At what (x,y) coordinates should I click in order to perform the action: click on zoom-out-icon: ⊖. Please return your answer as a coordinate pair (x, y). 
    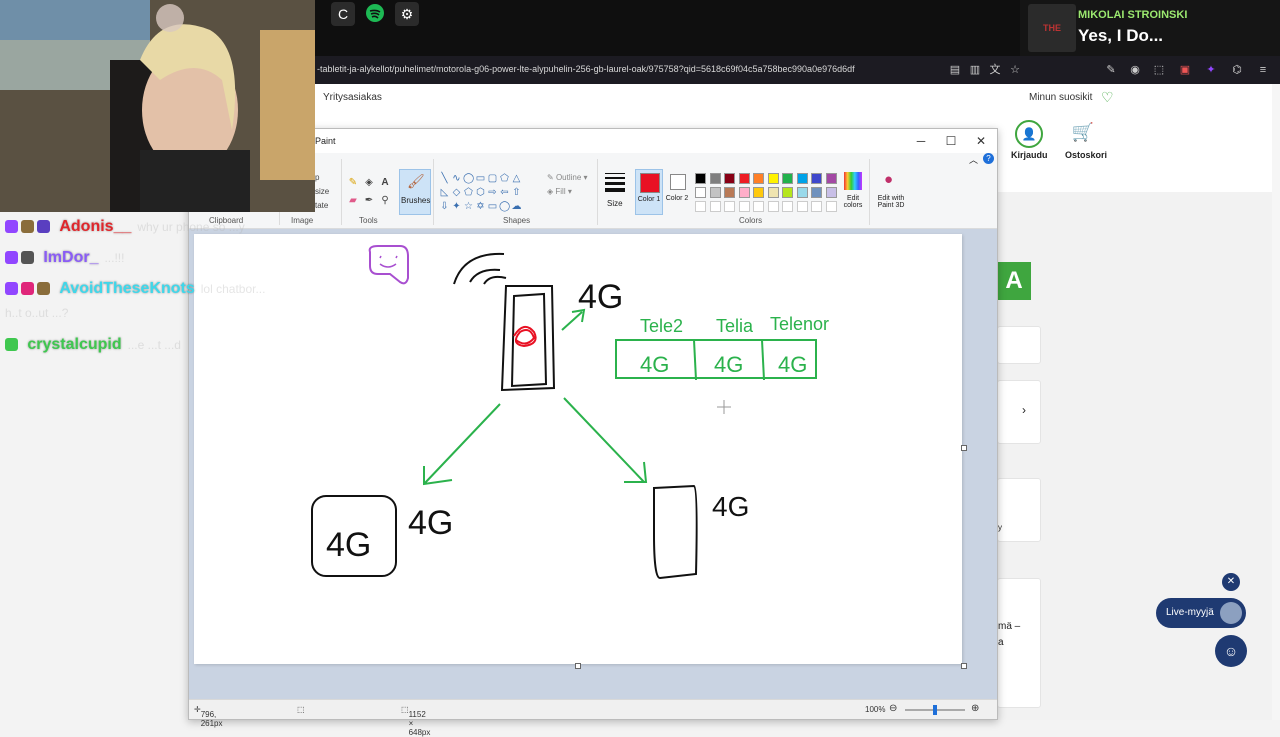
    Looking at the image, I should click on (893, 708).